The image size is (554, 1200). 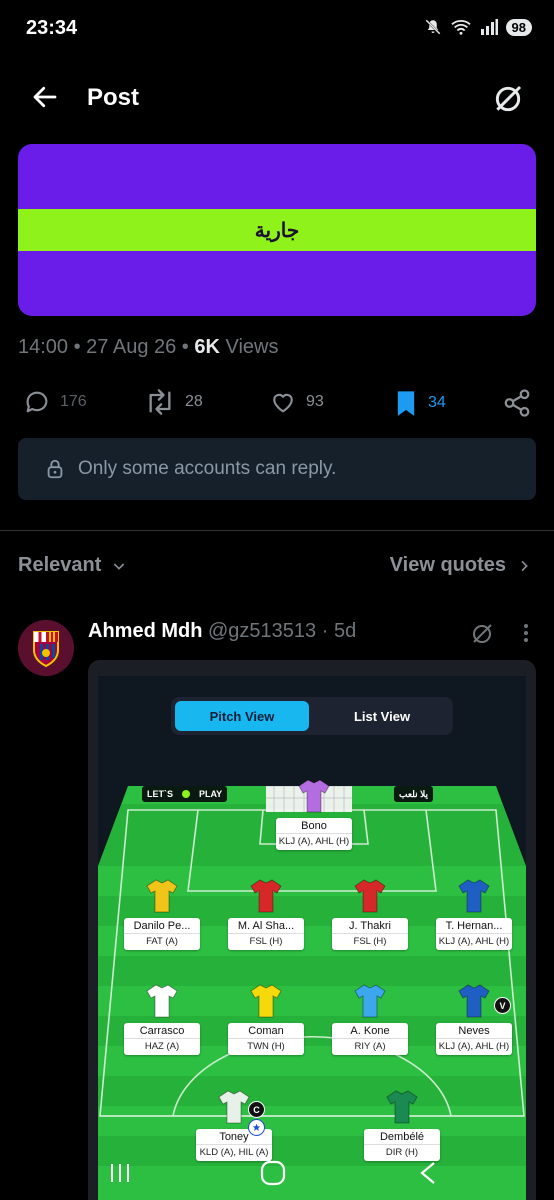 I want to click on divider, so click(x=277, y=530).